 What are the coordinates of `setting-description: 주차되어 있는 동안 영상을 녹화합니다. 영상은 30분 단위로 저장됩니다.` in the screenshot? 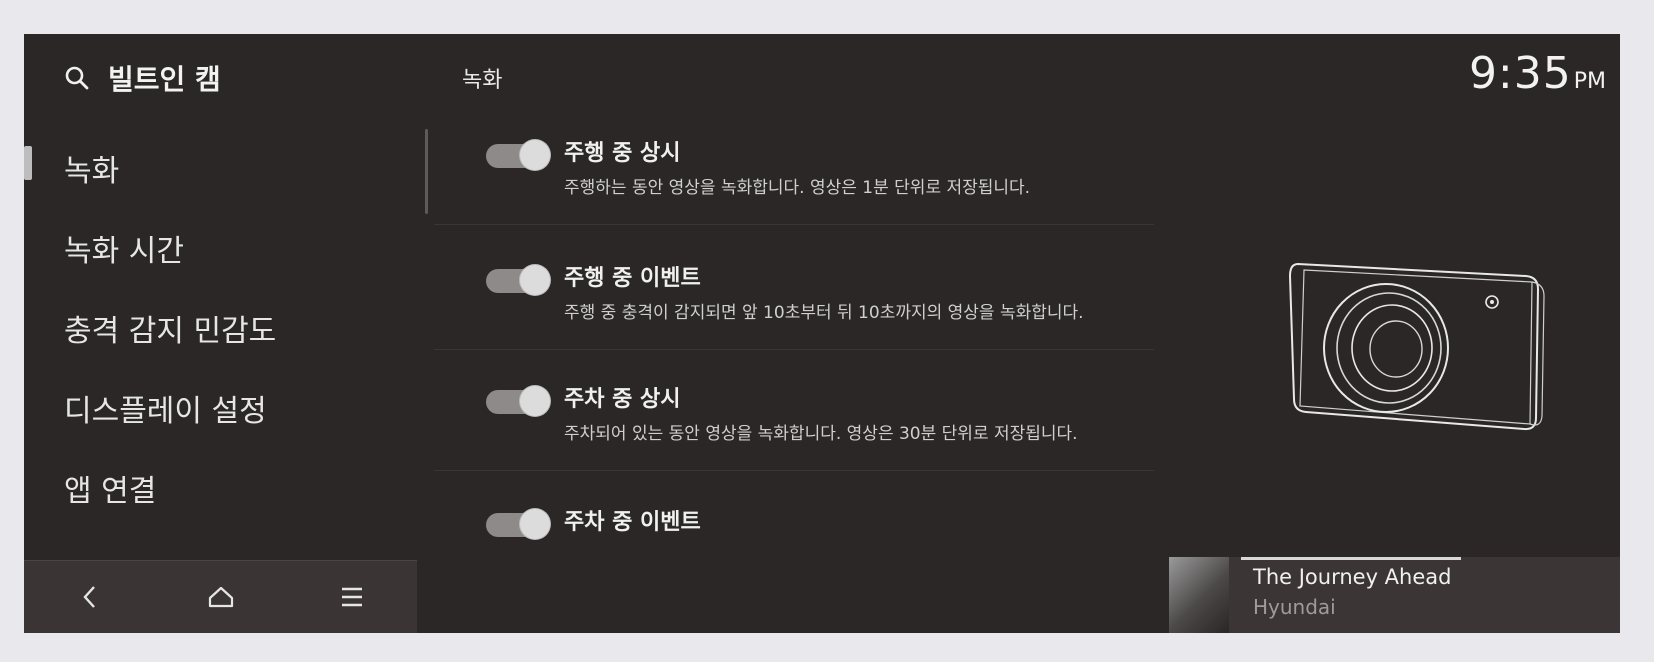 It's located at (821, 434).